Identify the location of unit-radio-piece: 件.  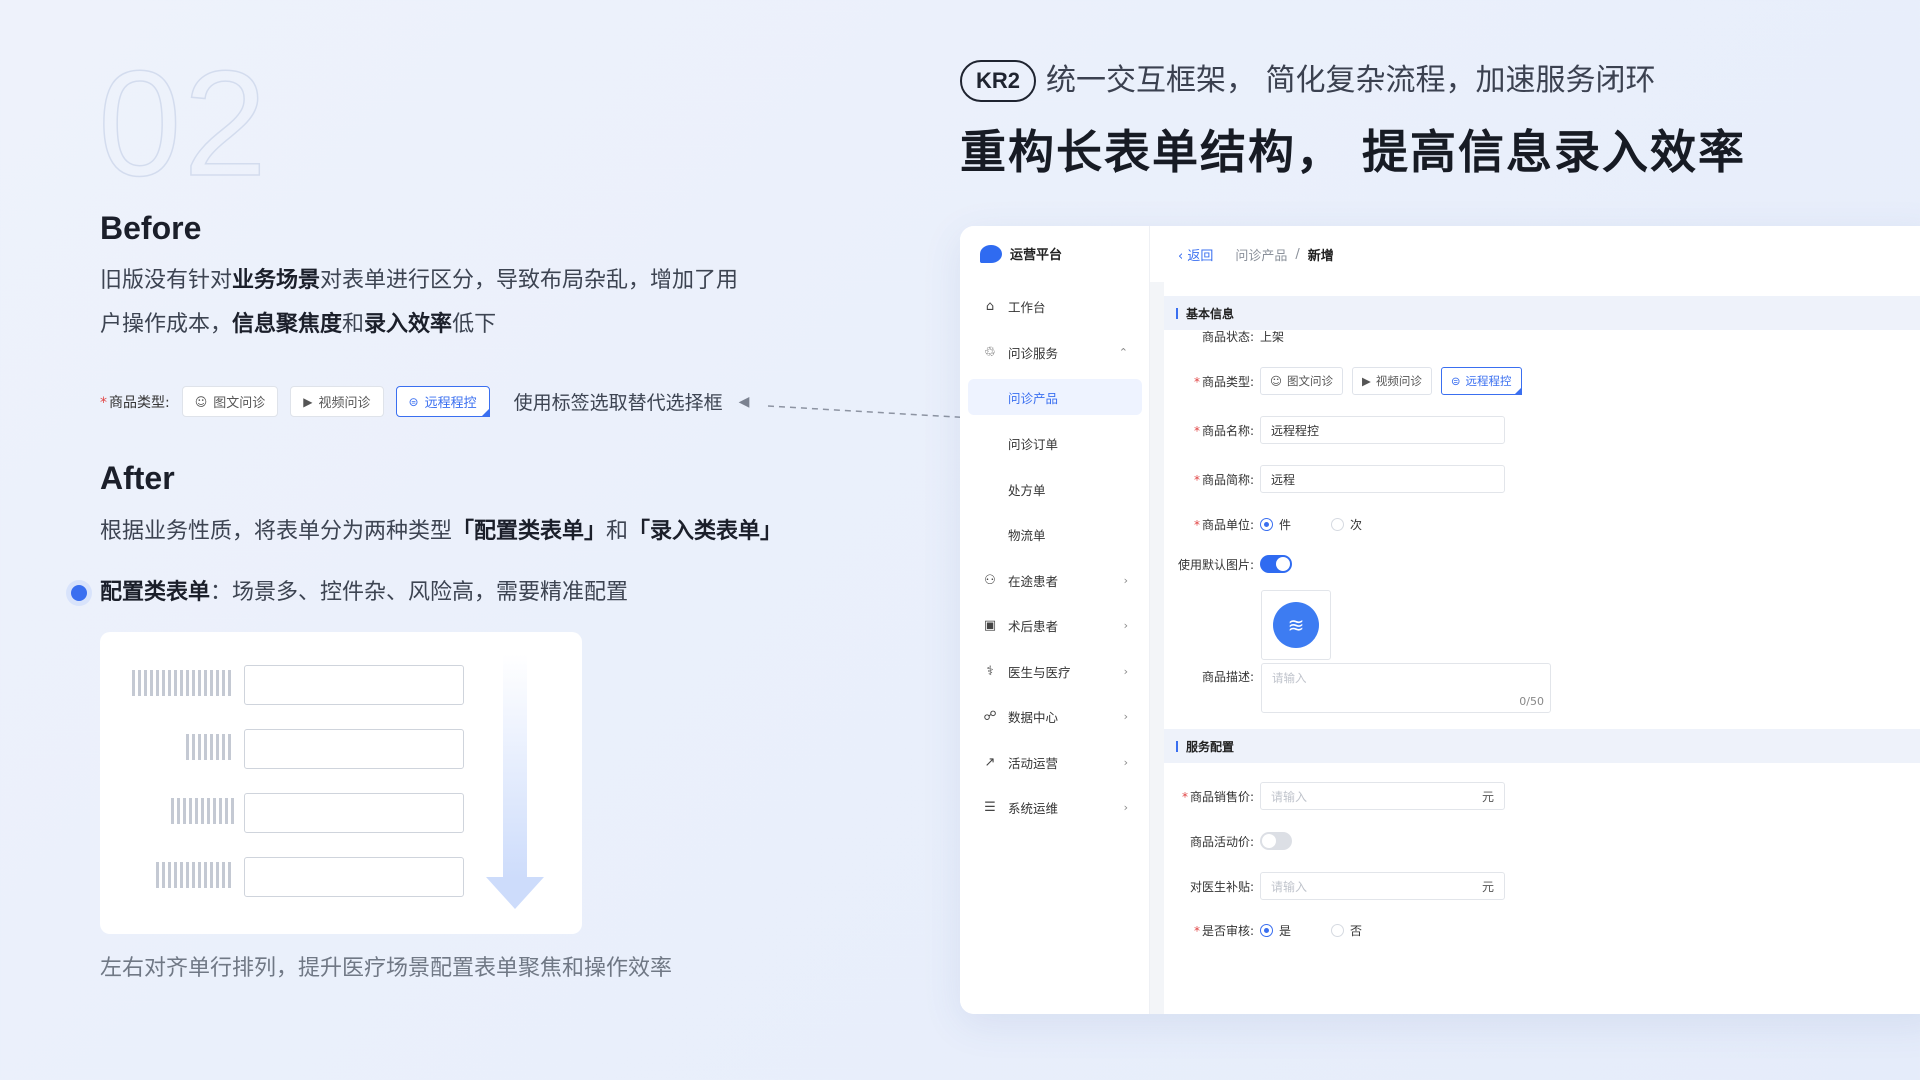
(1275, 524).